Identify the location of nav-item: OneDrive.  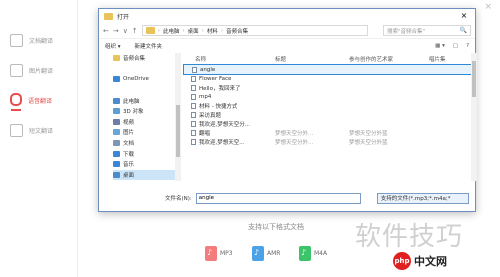
(146, 79).